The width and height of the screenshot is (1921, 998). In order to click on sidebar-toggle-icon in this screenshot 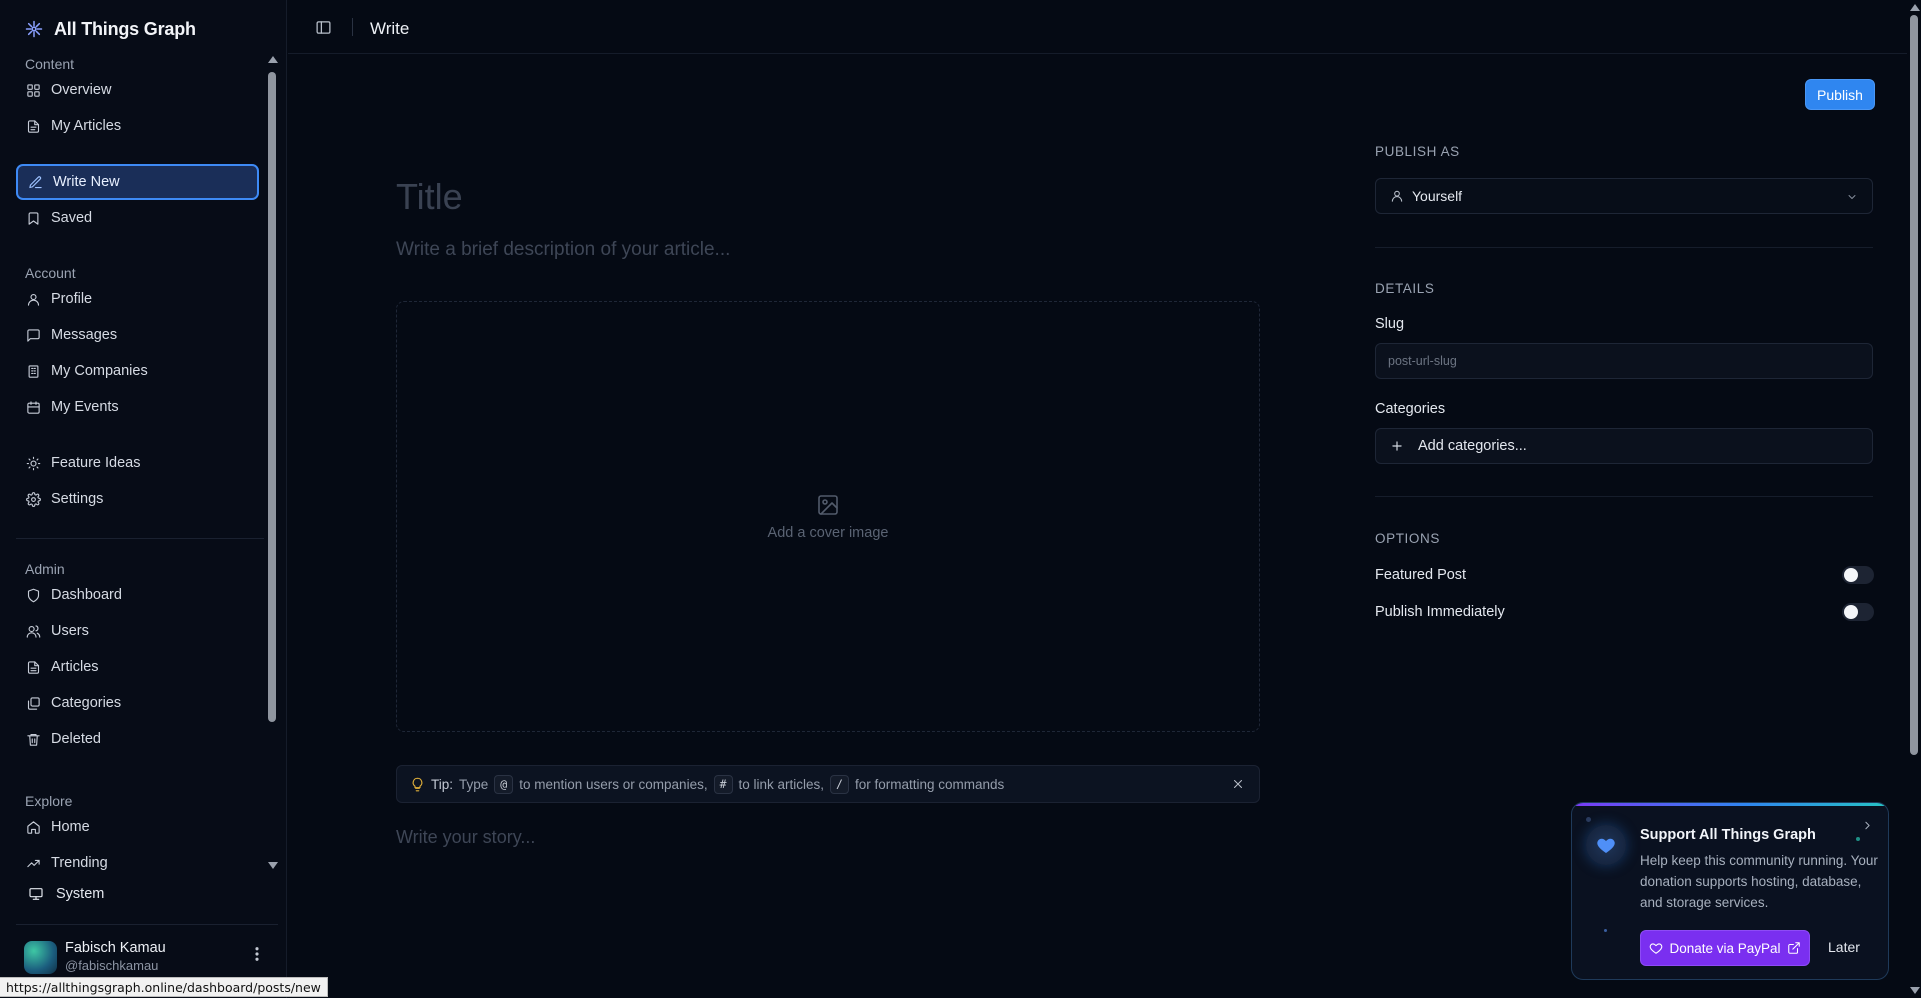, I will do `click(323, 27)`.